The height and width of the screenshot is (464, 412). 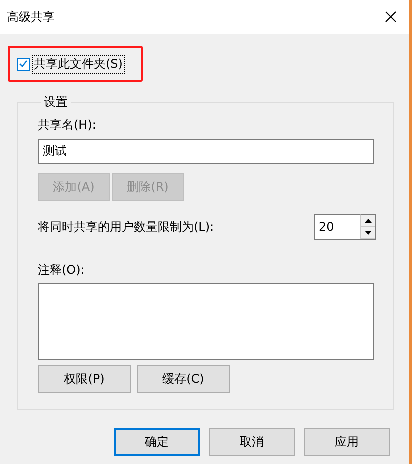 I want to click on dialog-button: 缓存(C), so click(x=183, y=379).